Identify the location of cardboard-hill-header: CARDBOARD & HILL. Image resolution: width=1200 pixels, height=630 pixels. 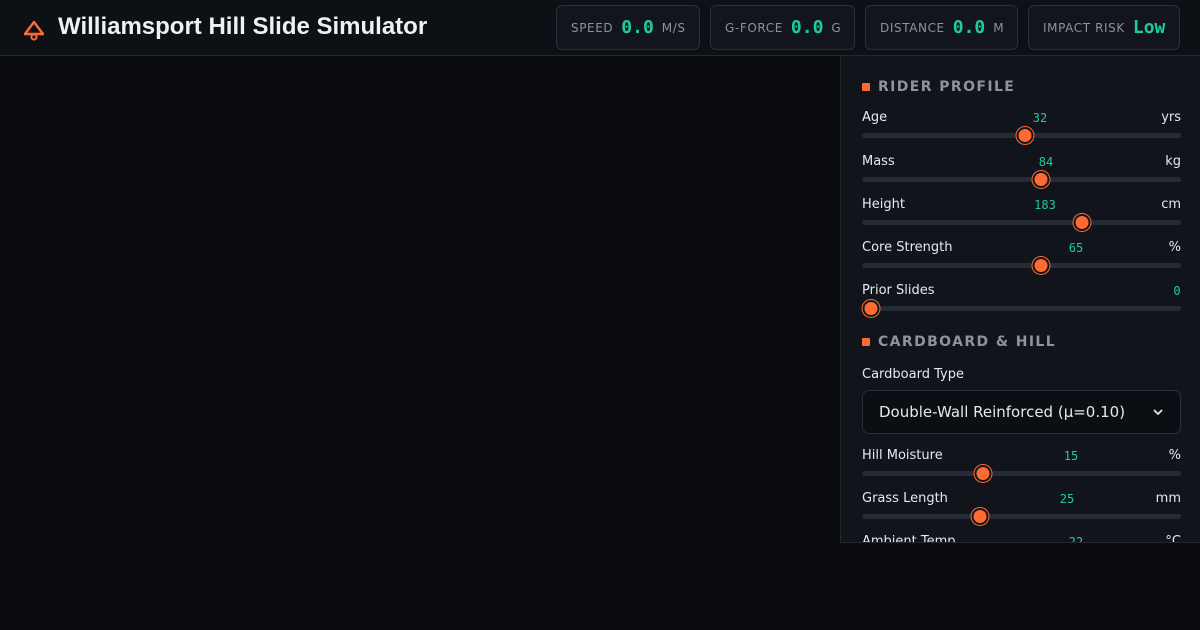
(959, 342).